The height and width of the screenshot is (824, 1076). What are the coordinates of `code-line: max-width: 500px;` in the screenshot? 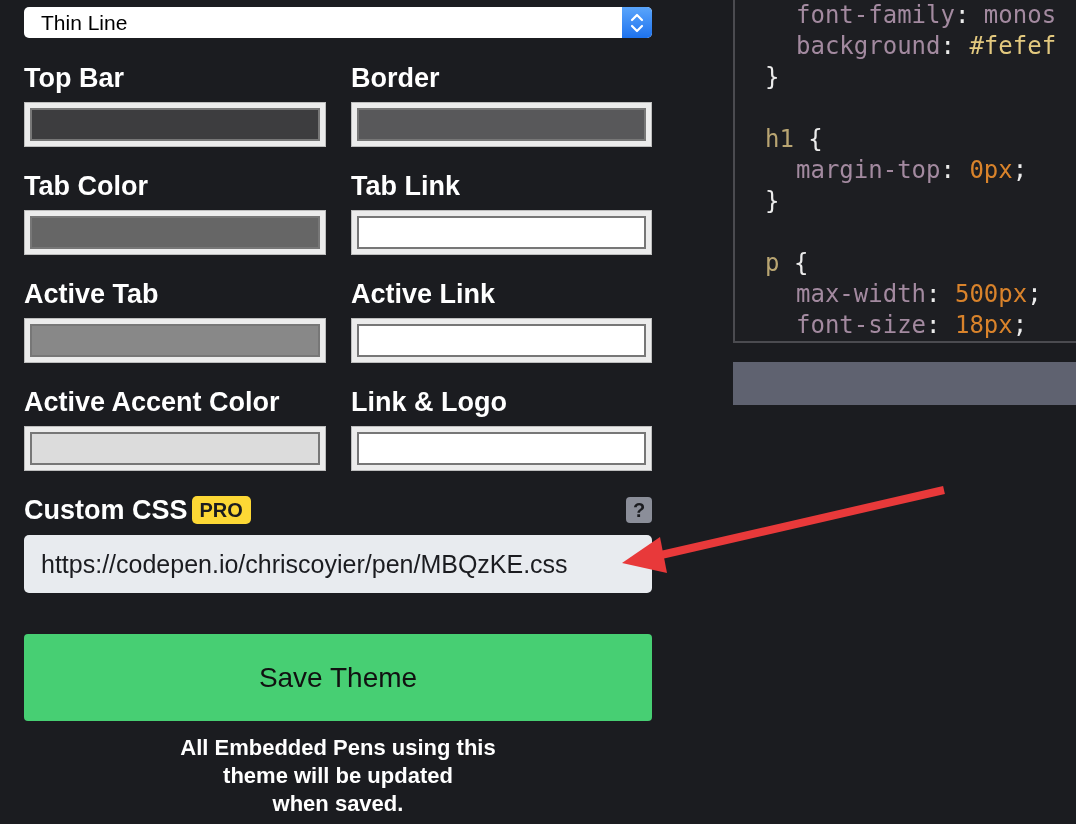 It's located at (919, 294).